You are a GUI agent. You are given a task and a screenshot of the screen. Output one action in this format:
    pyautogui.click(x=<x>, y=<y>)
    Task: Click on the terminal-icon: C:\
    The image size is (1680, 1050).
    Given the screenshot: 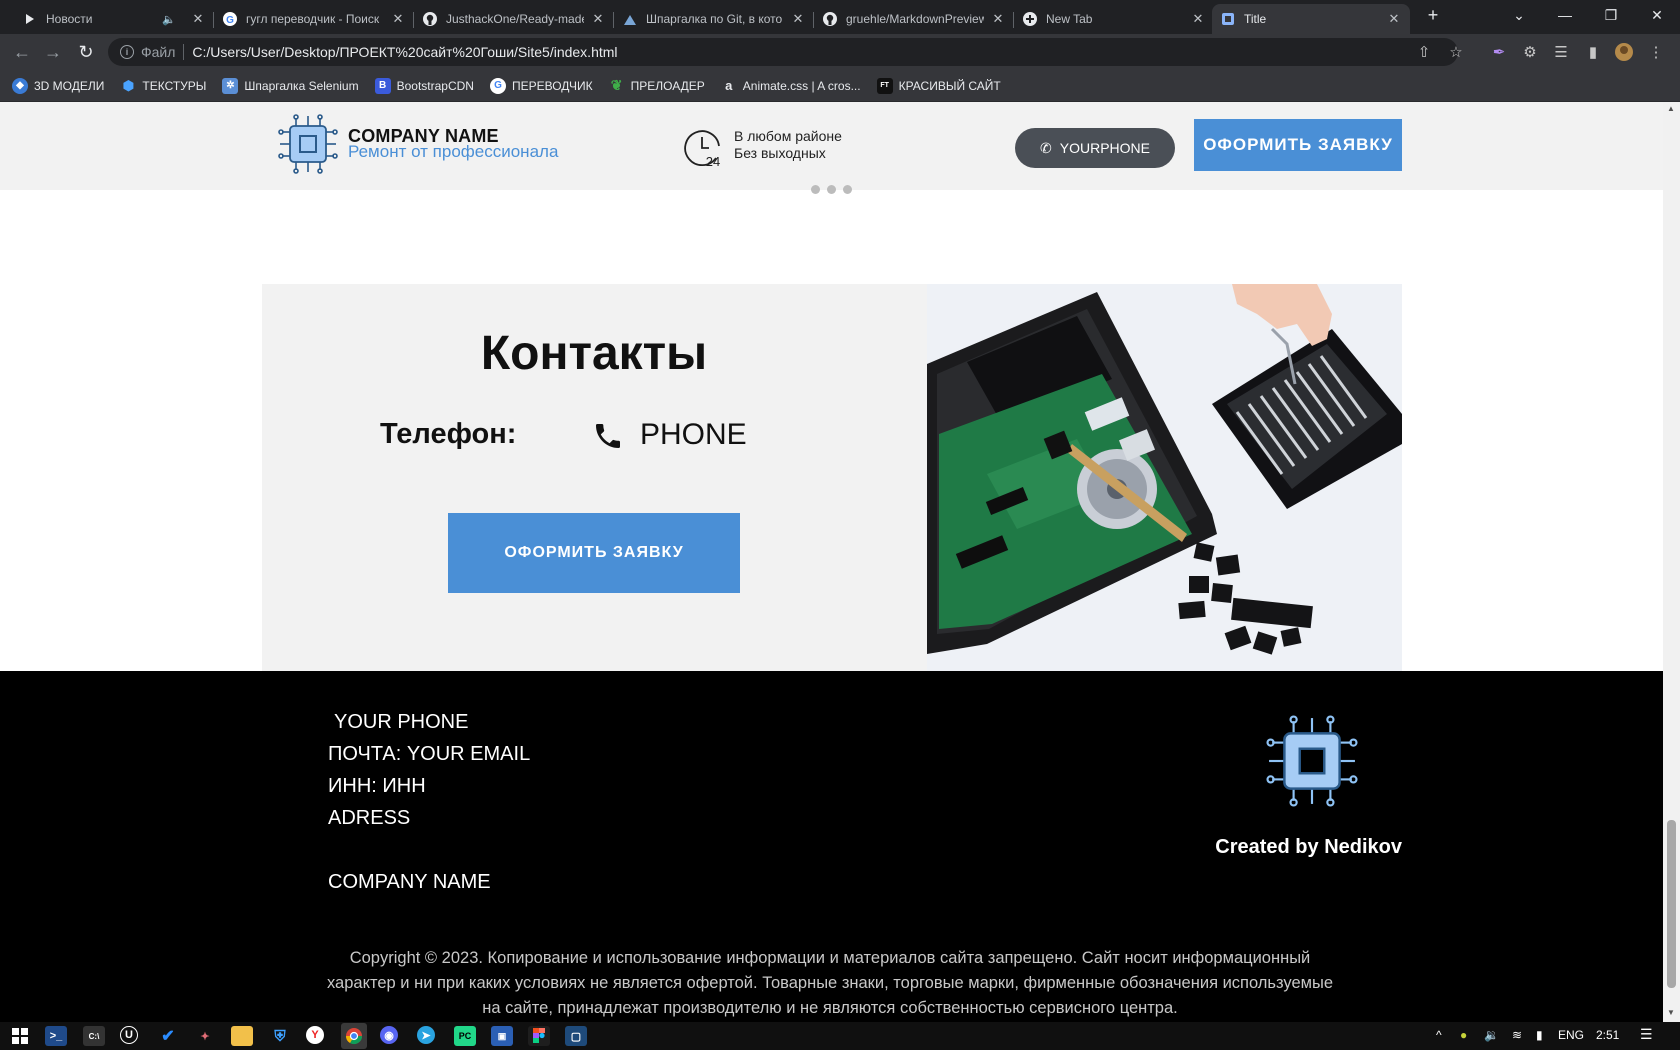 What is the action you would take?
    pyautogui.click(x=94, y=1036)
    